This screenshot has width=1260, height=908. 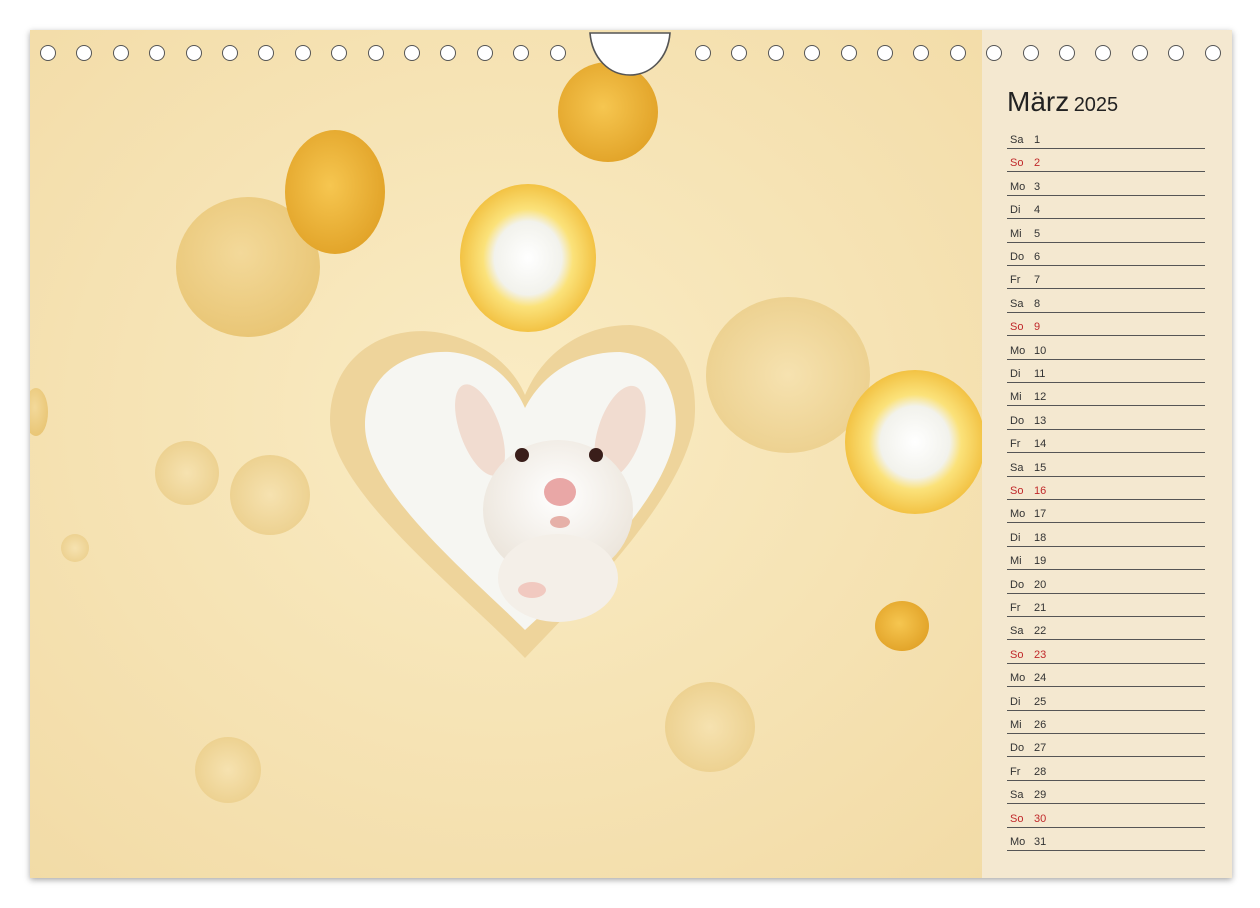 I want to click on day-number: 6, so click(x=1037, y=257).